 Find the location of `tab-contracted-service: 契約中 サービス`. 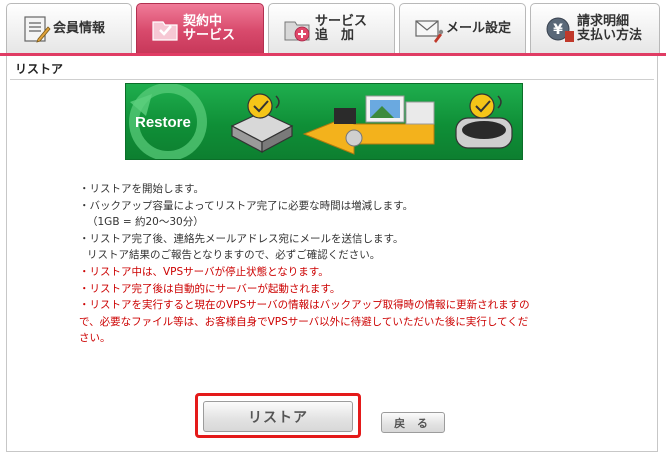

tab-contracted-service: 契約中 サービス is located at coordinates (200, 28).